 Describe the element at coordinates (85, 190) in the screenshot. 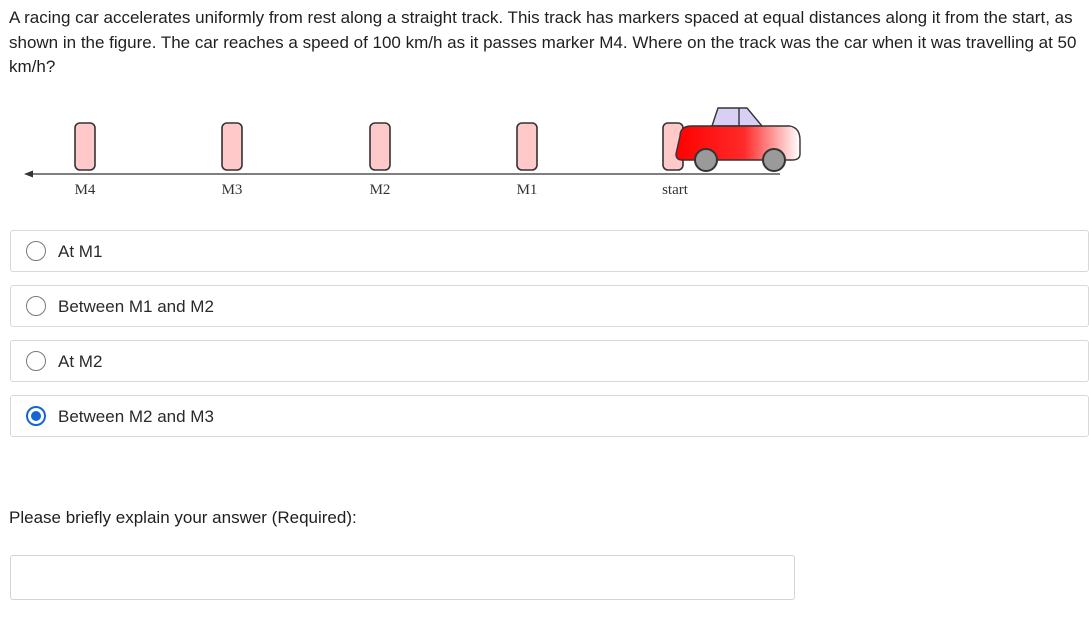

I see `marker-label-m4: M4` at that location.